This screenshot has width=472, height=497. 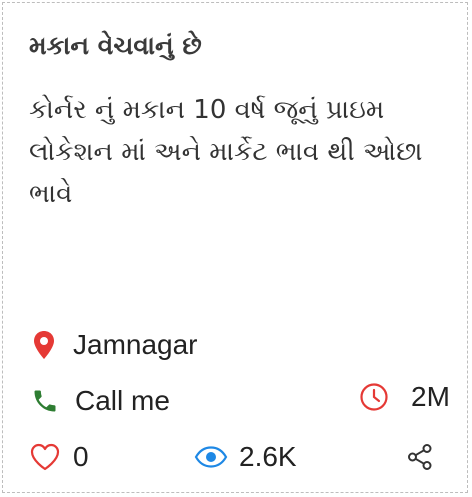 What do you see at coordinates (81, 456) in the screenshot?
I see `likes-count: 0` at bounding box center [81, 456].